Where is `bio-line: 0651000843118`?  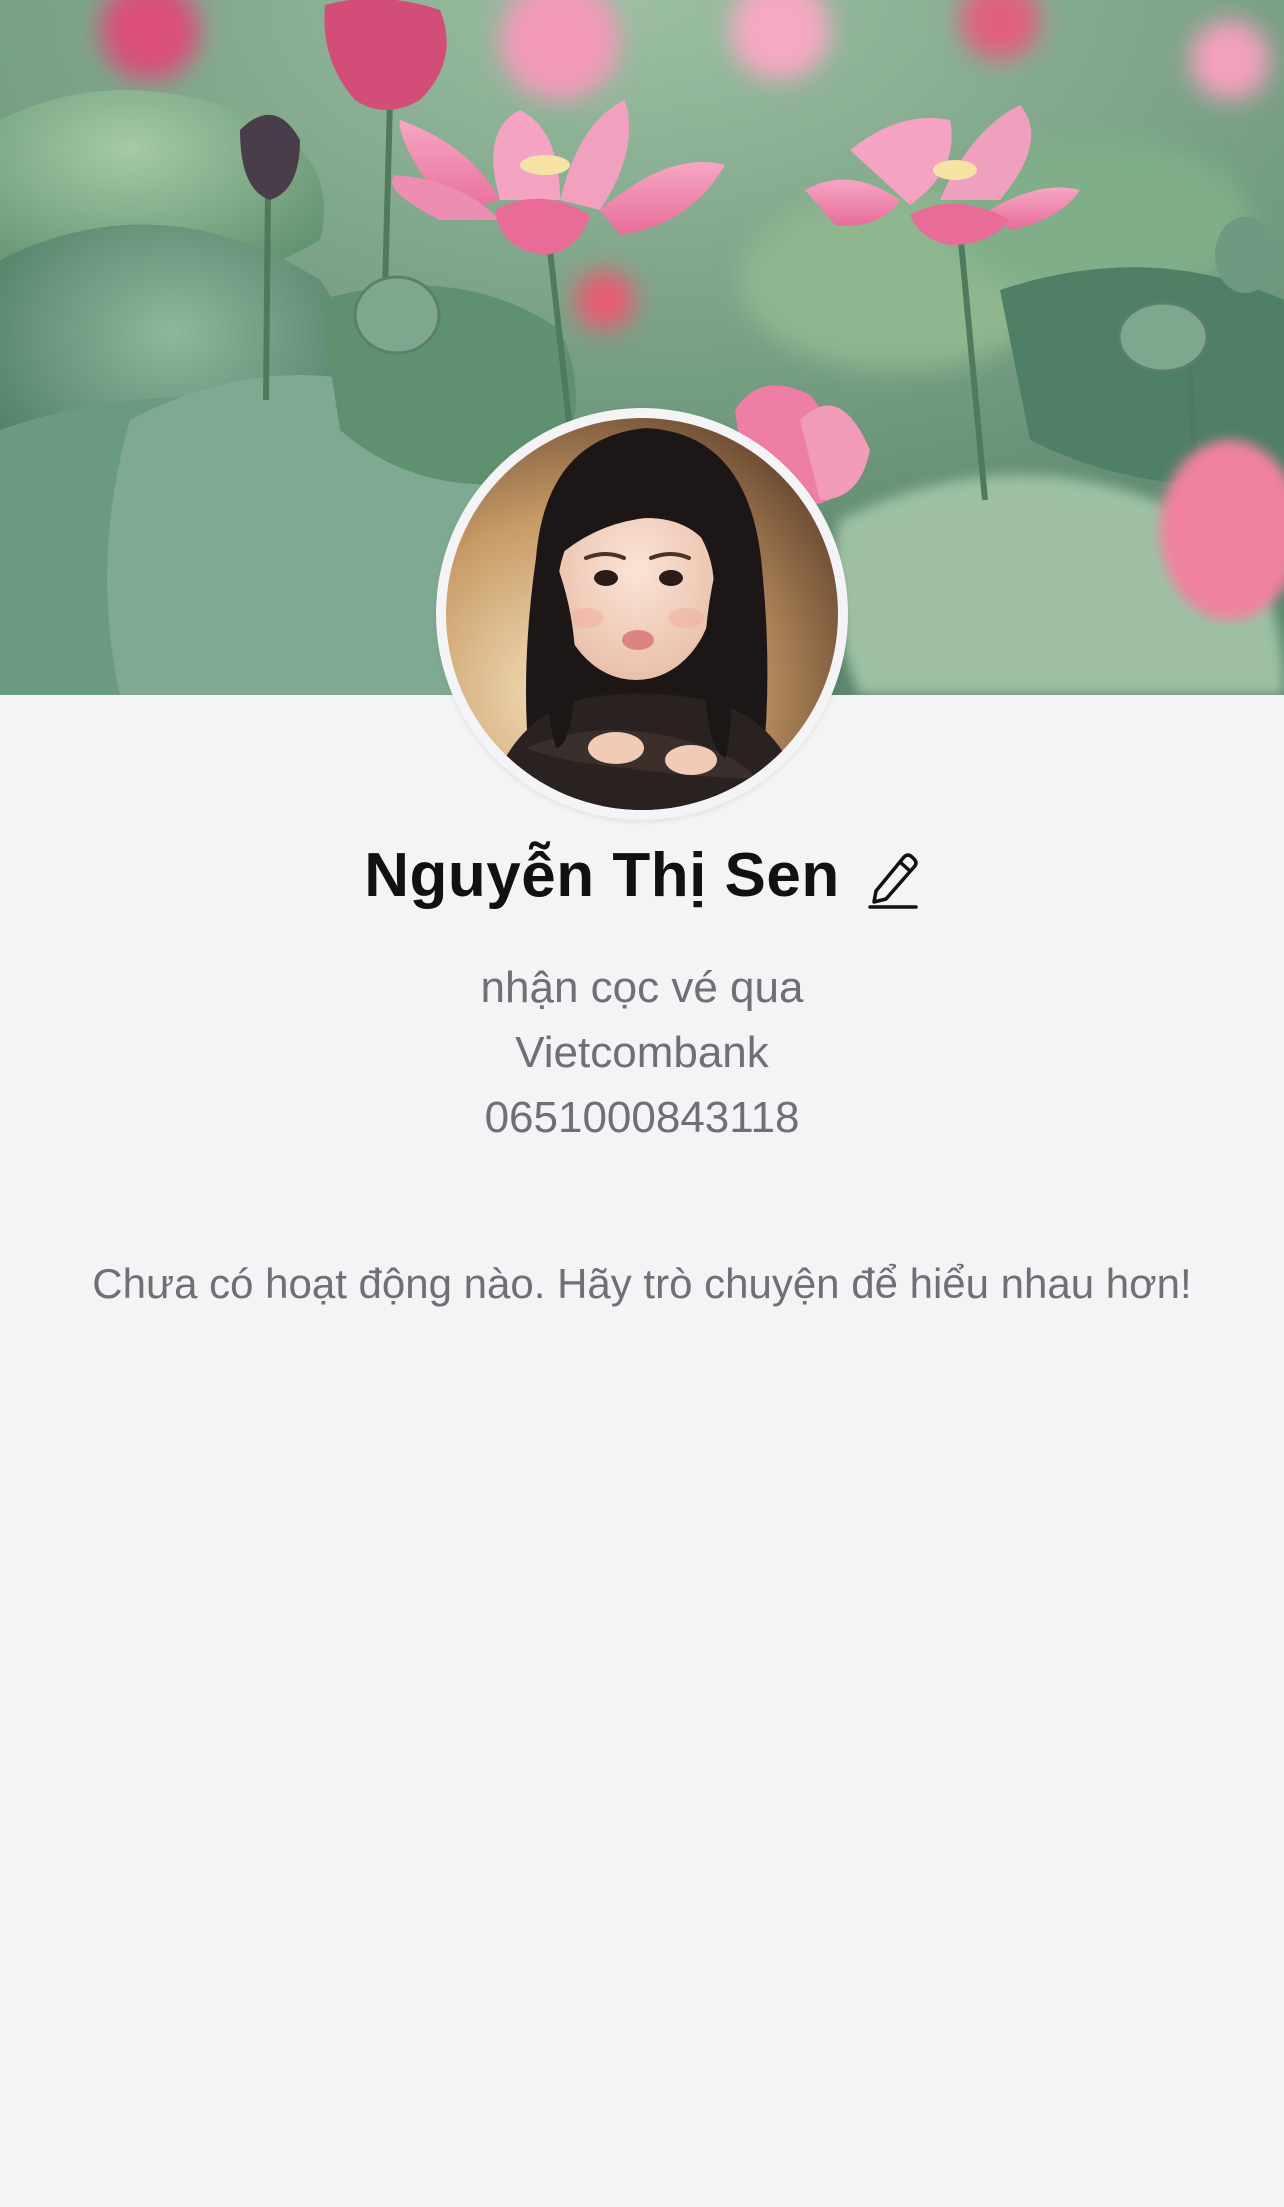
bio-line: 0651000843118 is located at coordinates (642, 1117).